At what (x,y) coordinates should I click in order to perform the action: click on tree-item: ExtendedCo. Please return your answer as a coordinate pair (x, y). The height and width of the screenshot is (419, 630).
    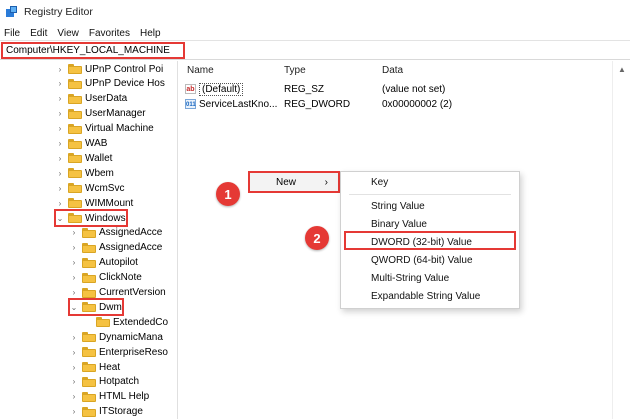
    Looking at the image, I should click on (126, 322).